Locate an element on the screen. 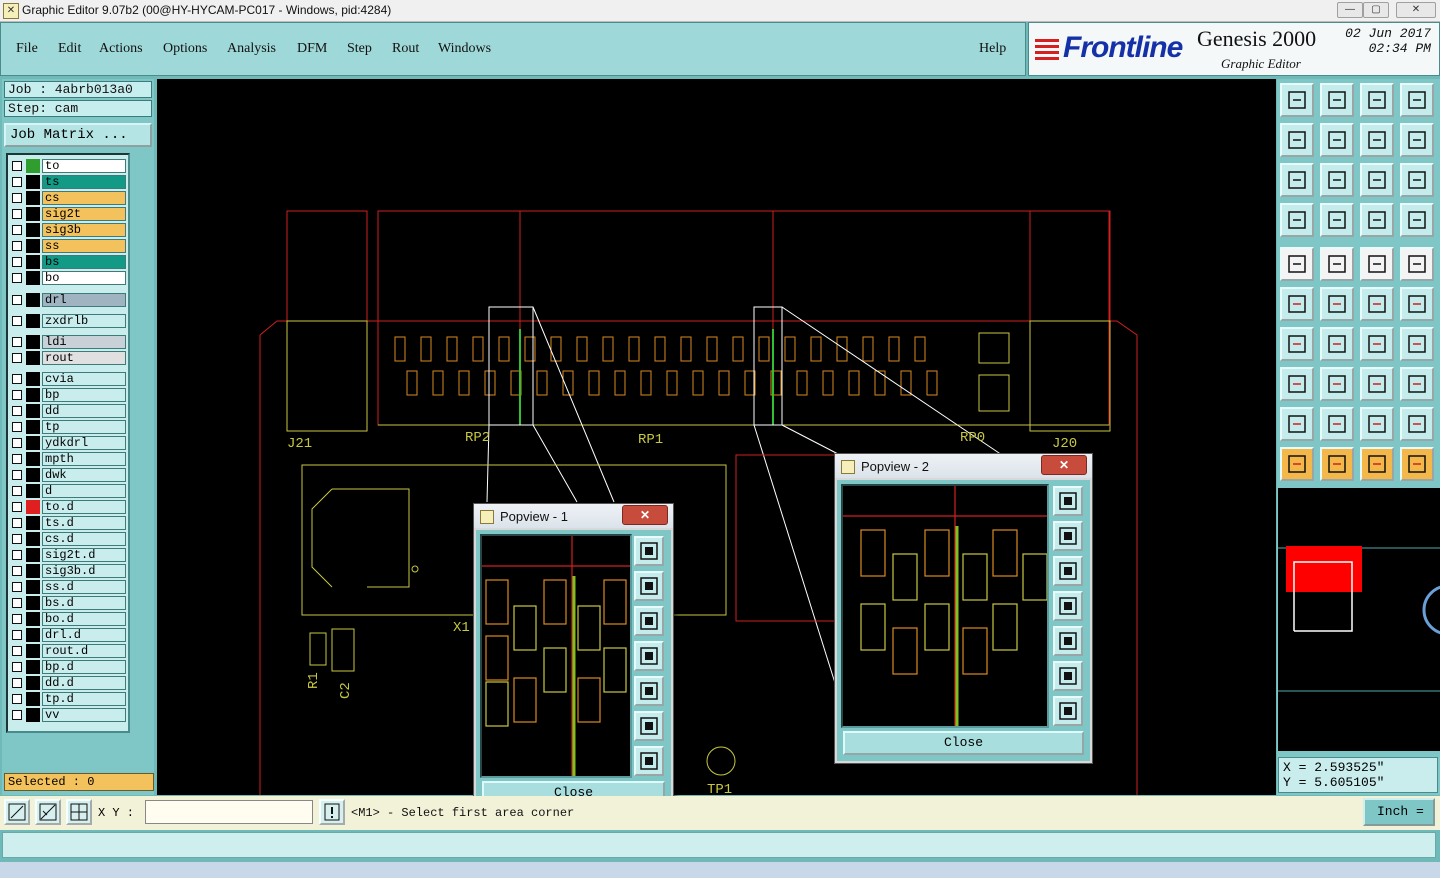 The width and height of the screenshot is (1440, 878). layer-name: ts.d is located at coordinates (84, 523).